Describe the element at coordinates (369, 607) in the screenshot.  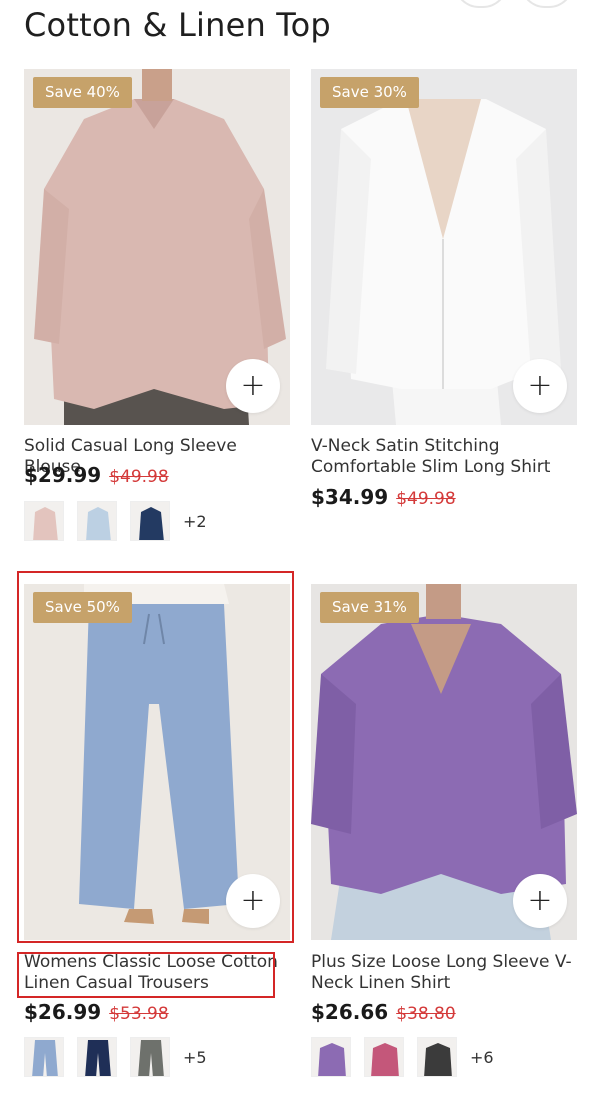
I see `discount-badge: Save 31%` at that location.